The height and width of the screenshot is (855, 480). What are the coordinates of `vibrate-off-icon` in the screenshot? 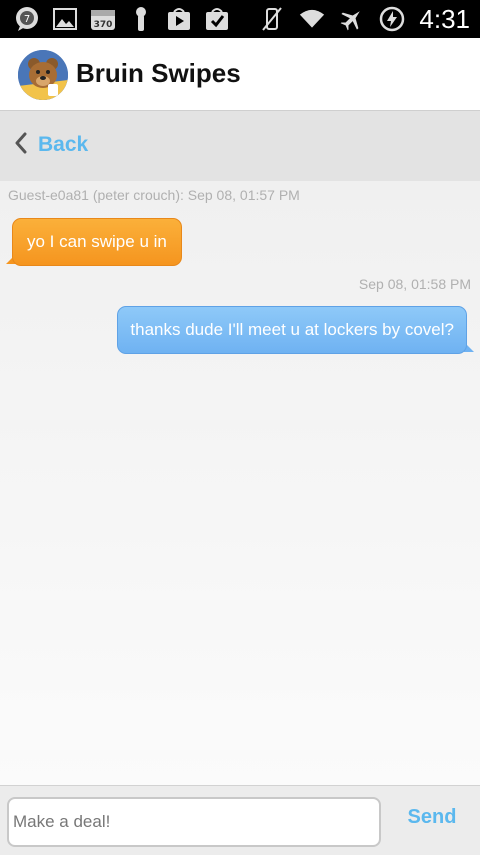 It's located at (272, 19).